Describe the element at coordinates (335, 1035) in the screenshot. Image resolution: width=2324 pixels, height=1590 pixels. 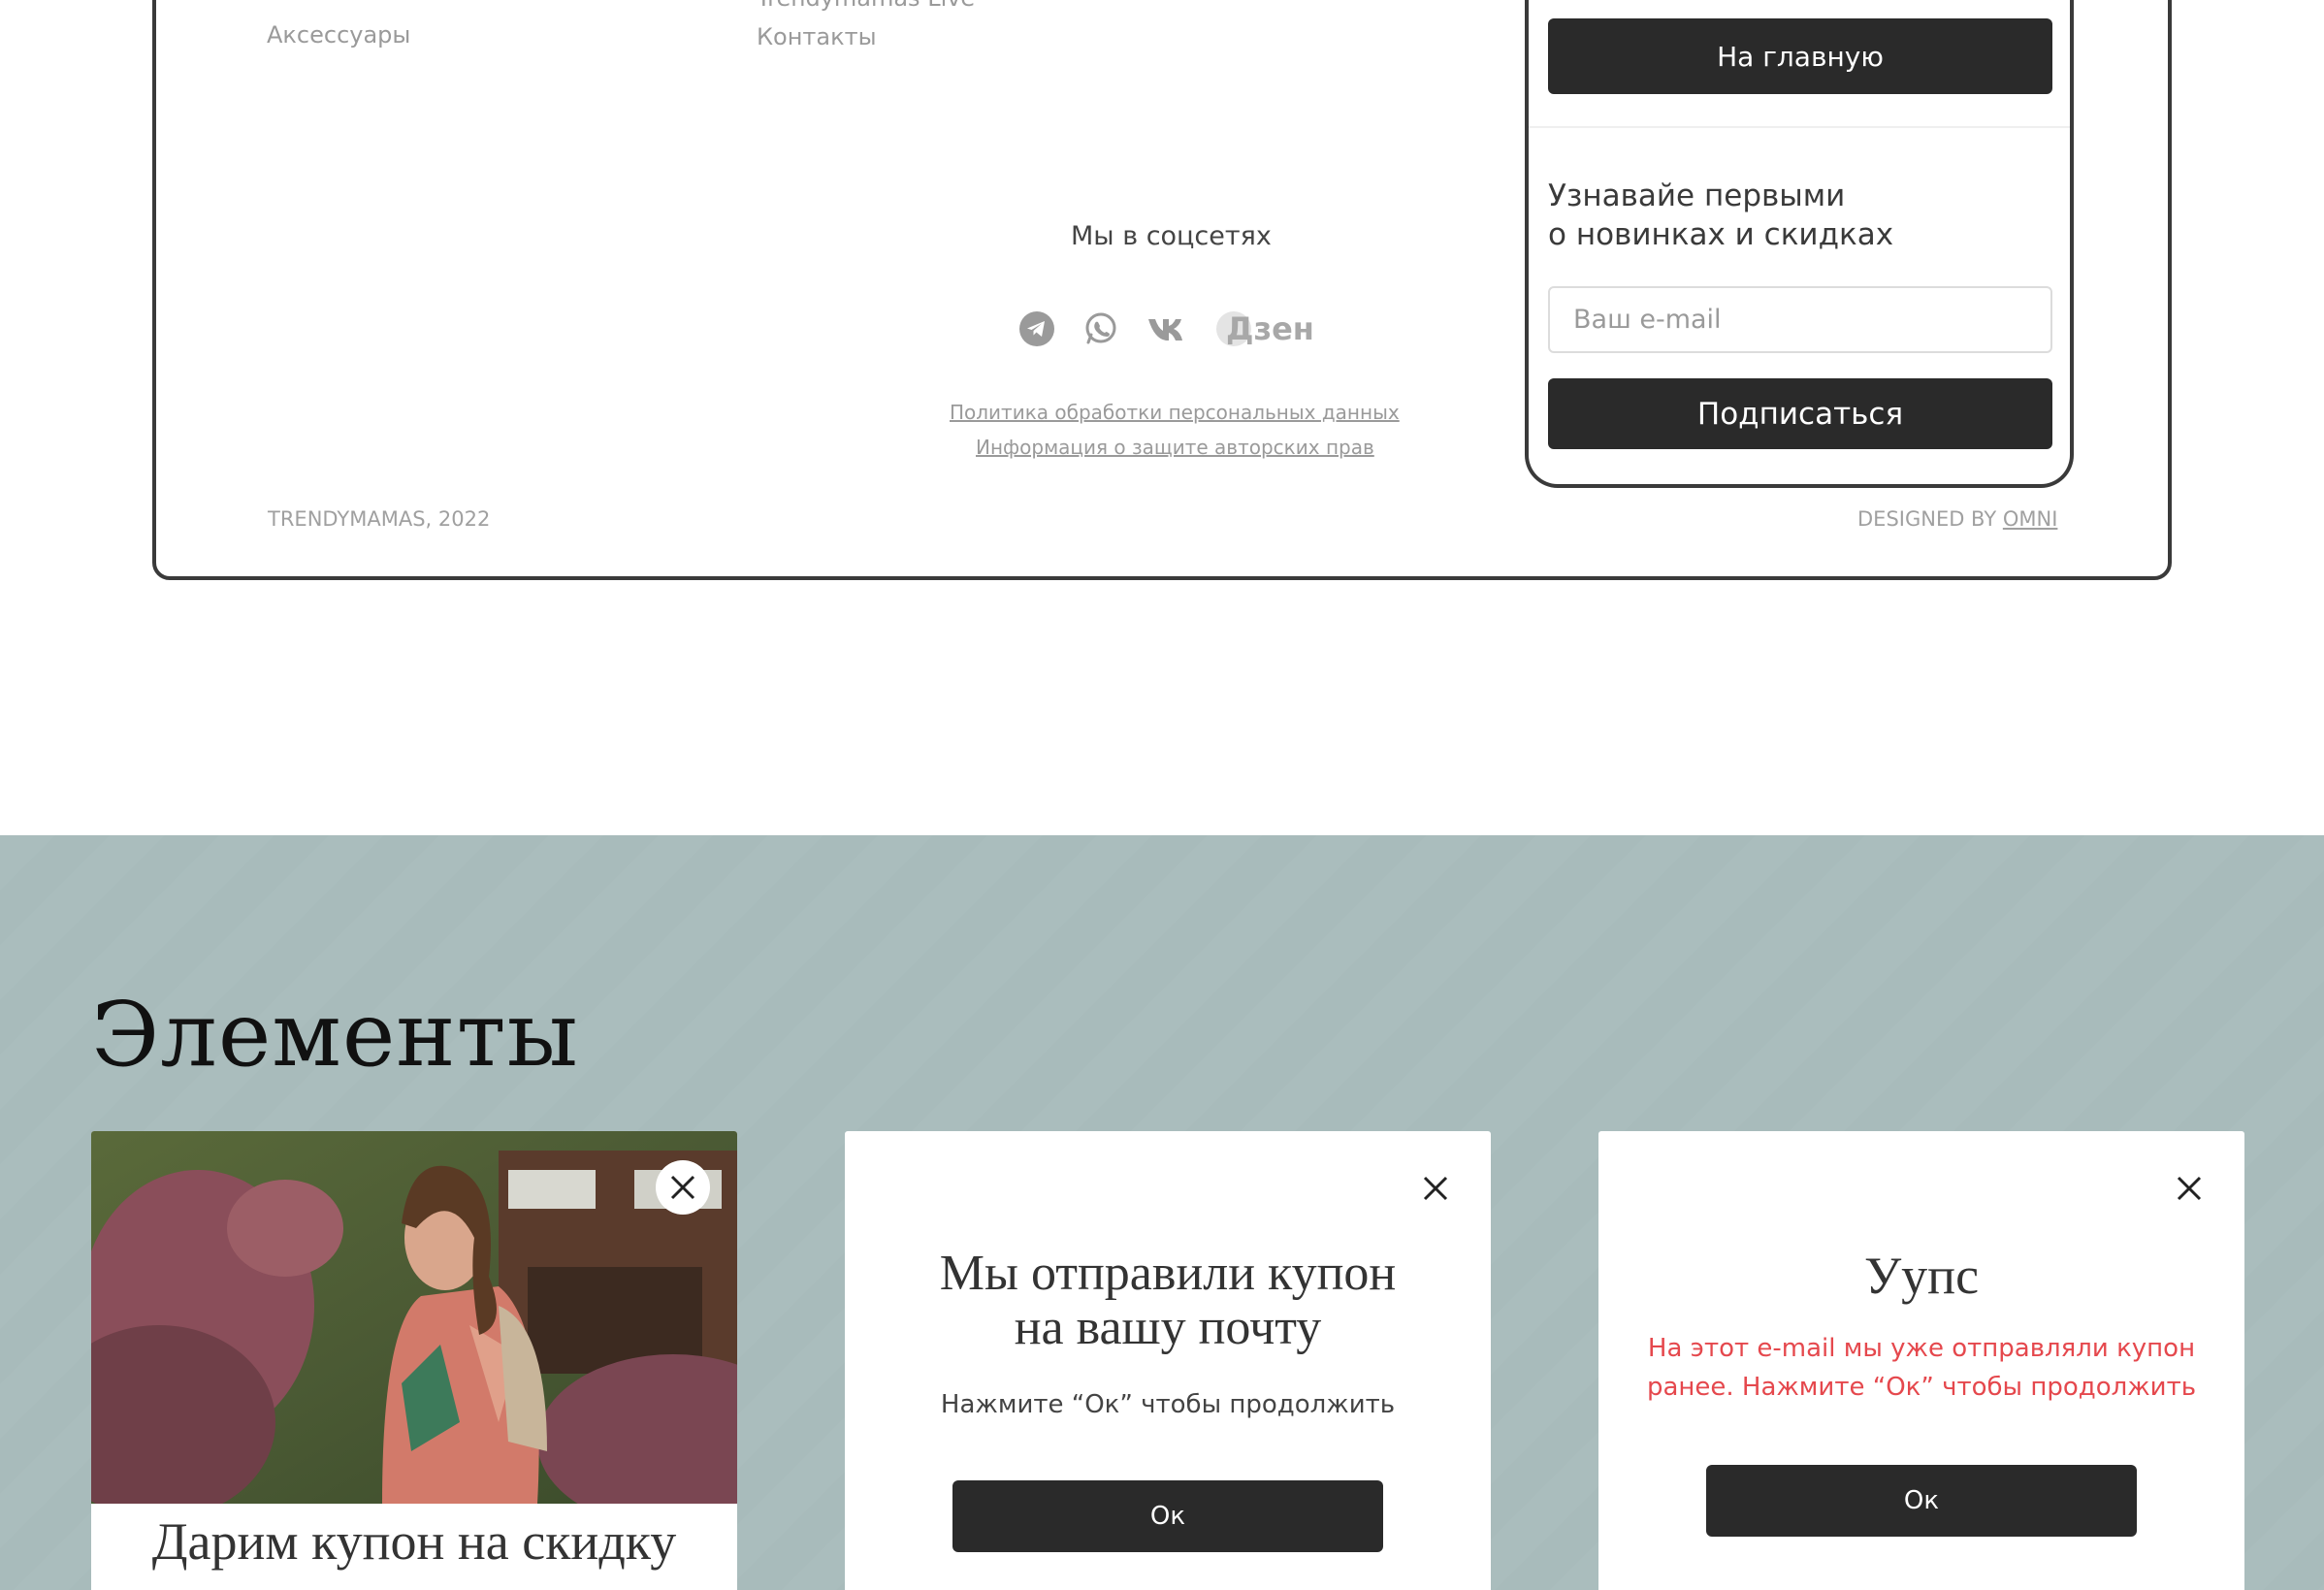
I see `section-title: Элементы` at that location.